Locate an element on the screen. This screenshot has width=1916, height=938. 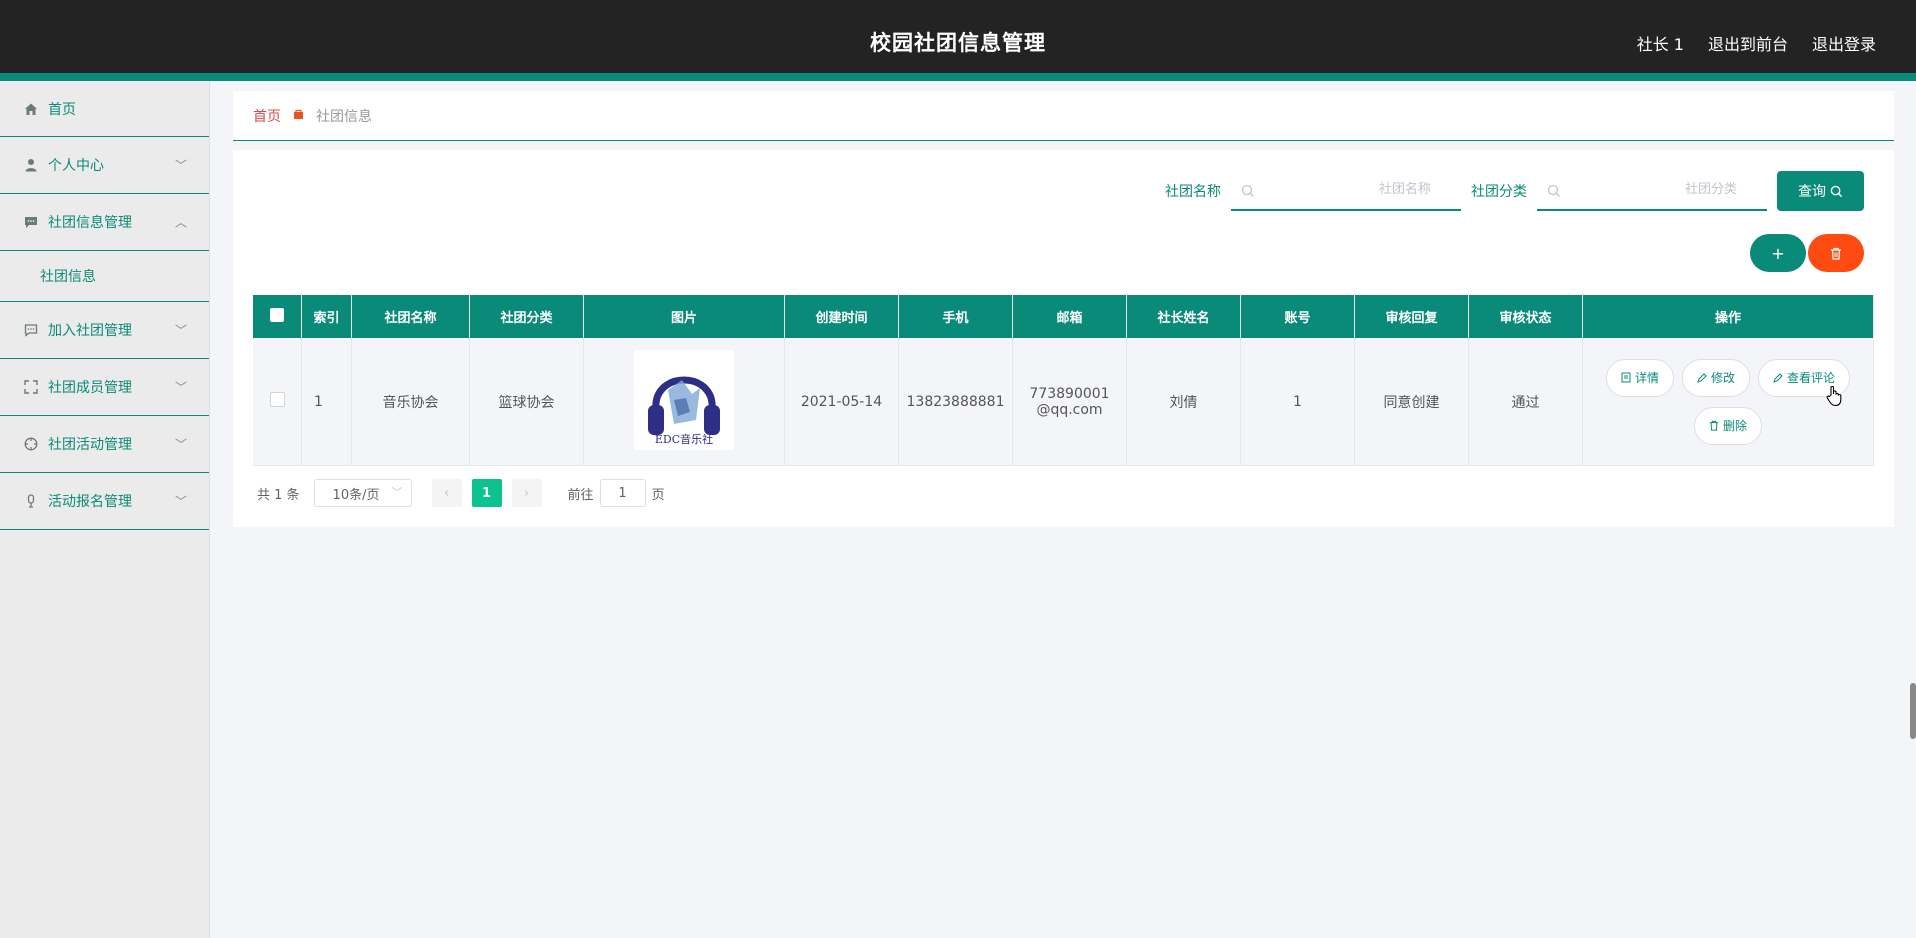
sidebar-item-club-member-management: 社团成员管理 ﹀ is located at coordinates (104, 387).